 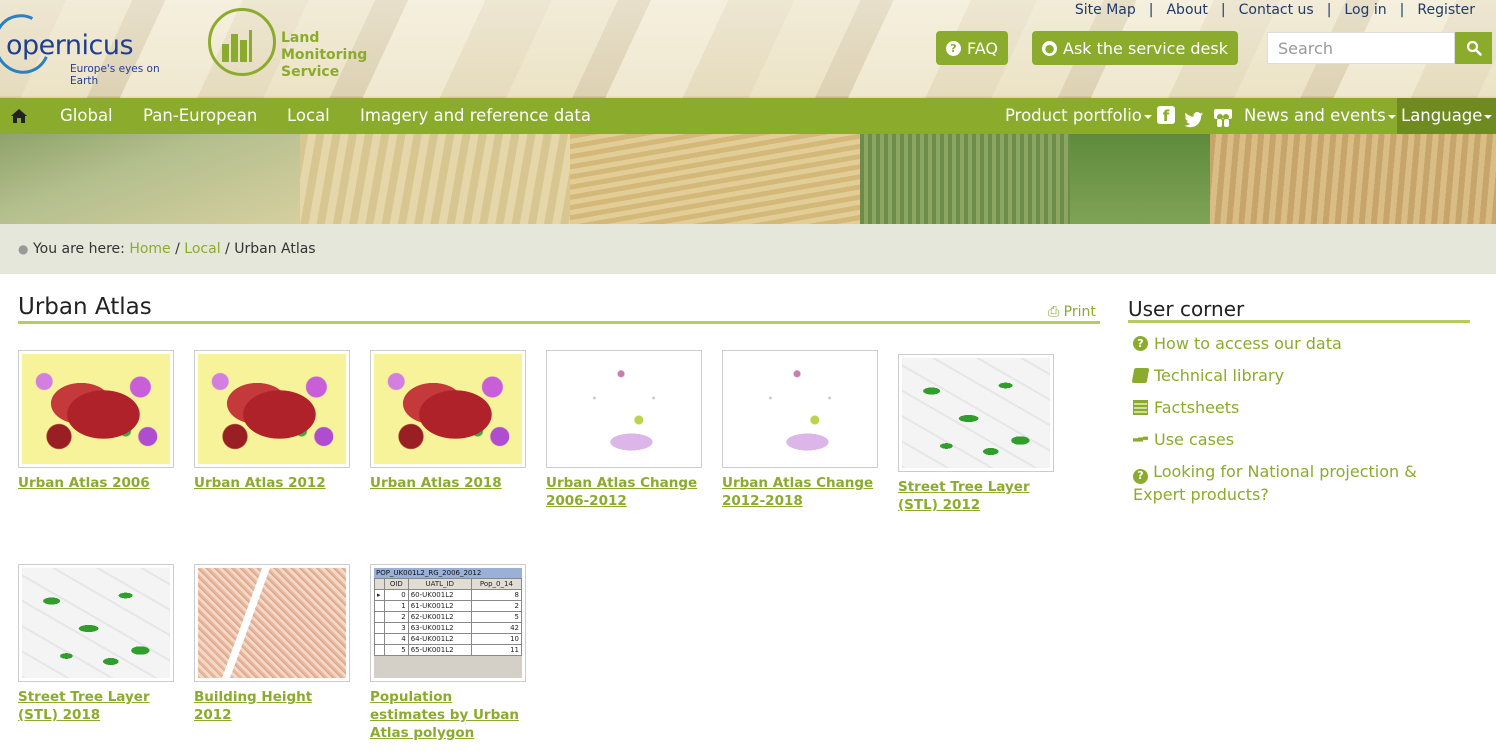 I want to click on product-link: Urban Atlas 2012, so click(x=274, y=483).